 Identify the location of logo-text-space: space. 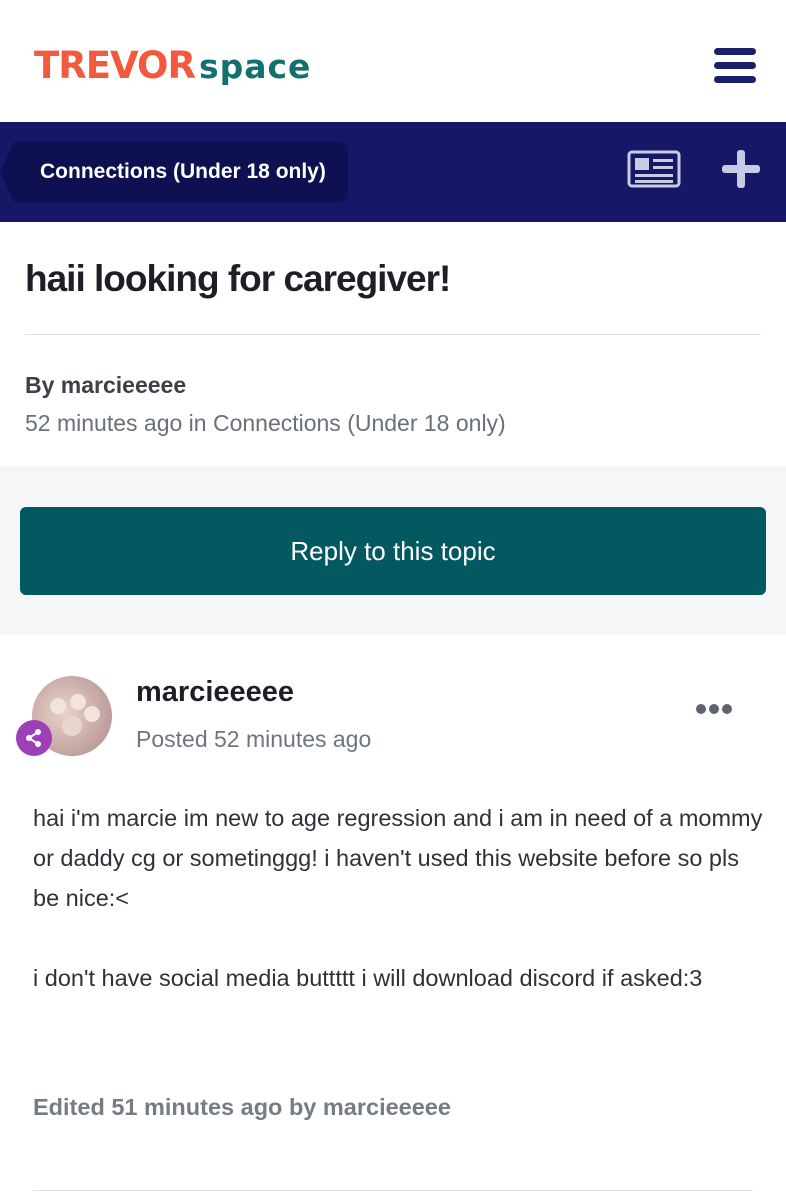
(255, 66).